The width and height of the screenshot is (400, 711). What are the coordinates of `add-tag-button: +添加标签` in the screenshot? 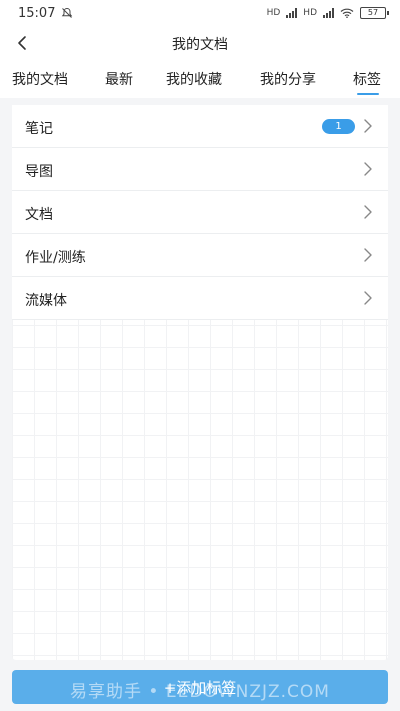 It's located at (200, 687).